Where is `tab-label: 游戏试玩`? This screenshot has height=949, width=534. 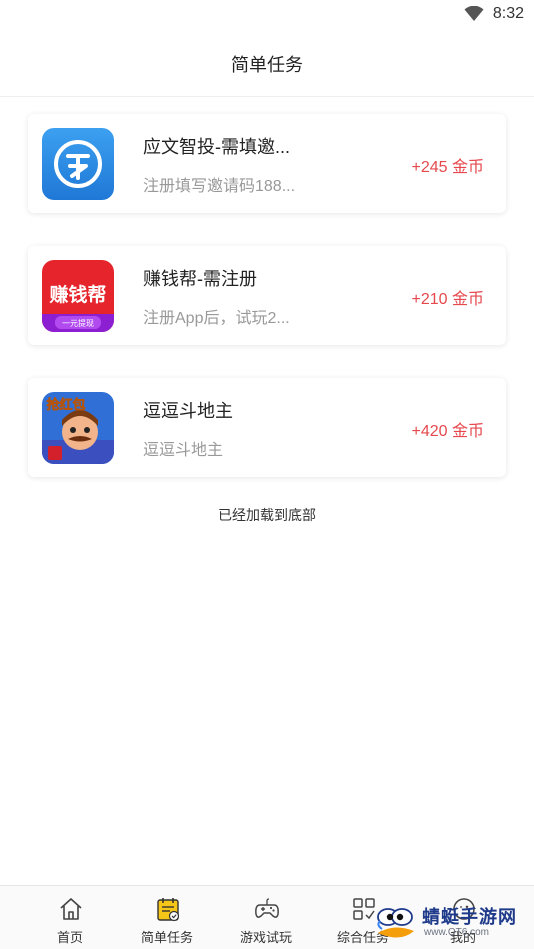 tab-label: 游戏试玩 is located at coordinates (265, 937).